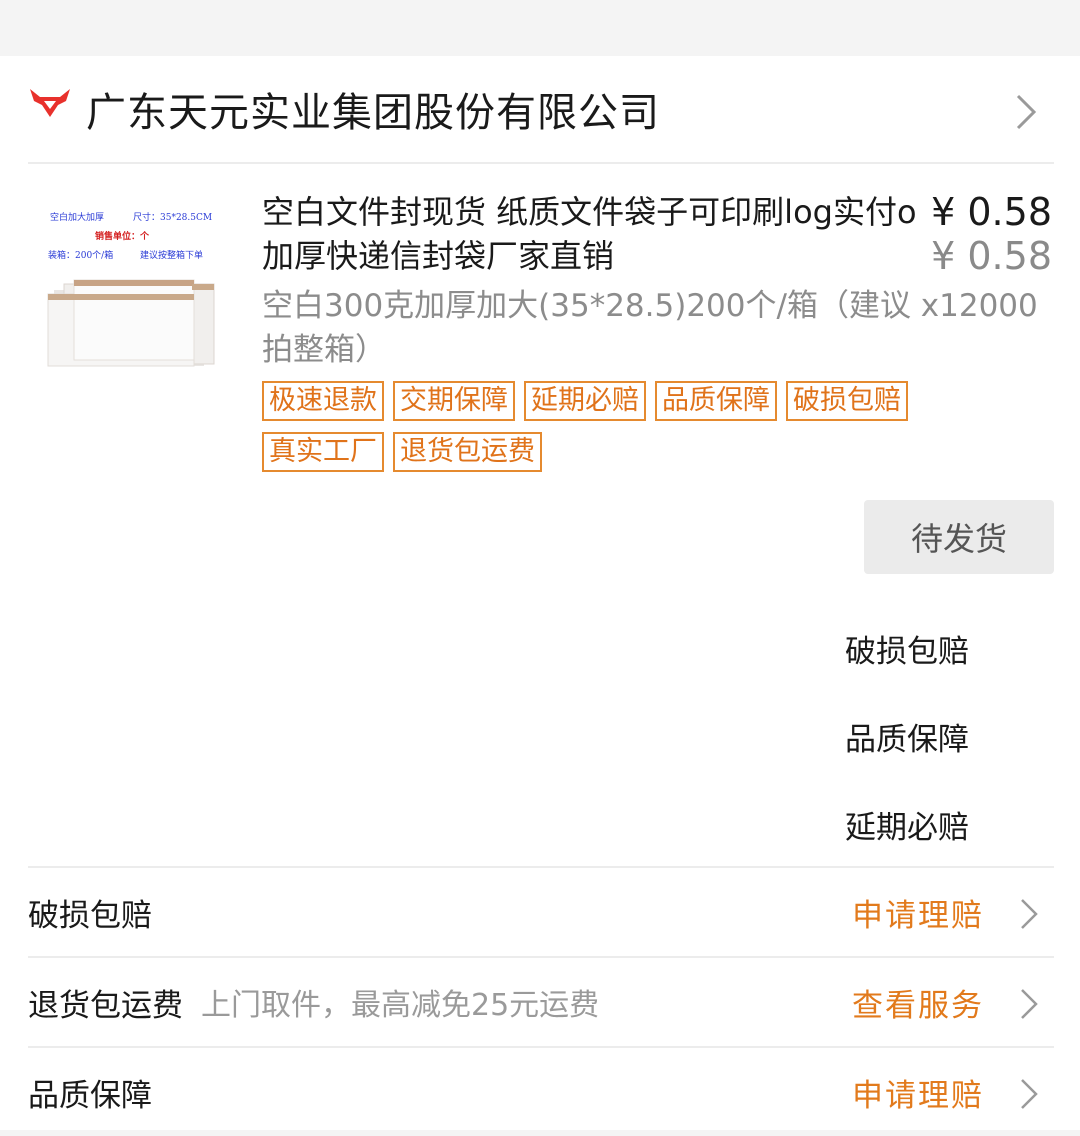  I want to click on thumb-text: 销售单位：个, so click(122, 237).